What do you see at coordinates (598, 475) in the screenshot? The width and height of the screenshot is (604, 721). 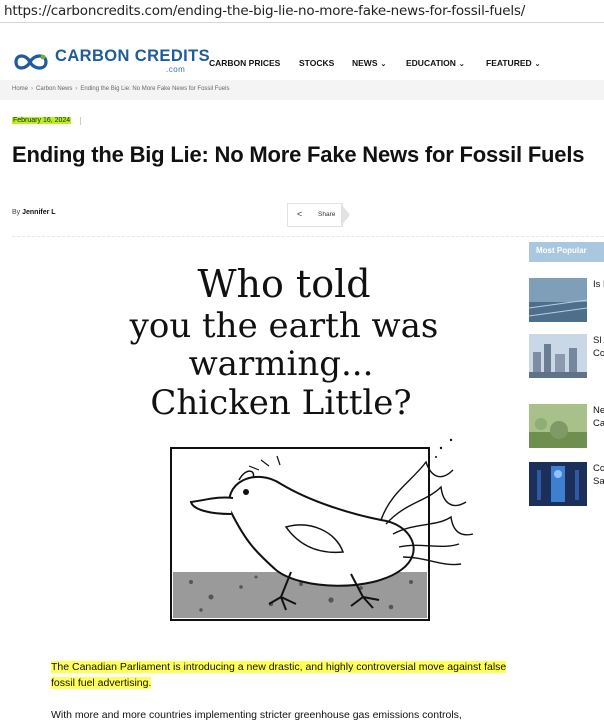 I see `popular-item-4-title: Cc Nu Sa Da` at bounding box center [598, 475].